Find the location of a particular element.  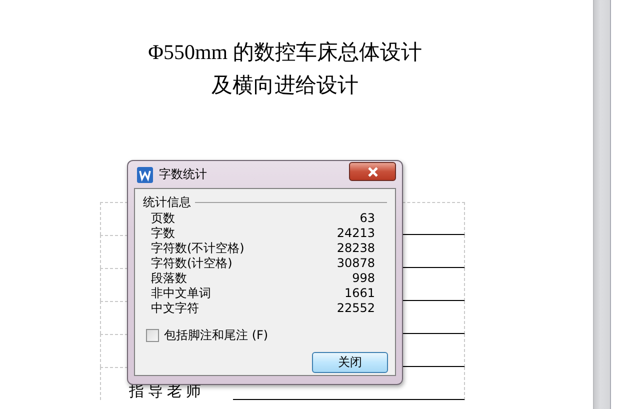

close-button is located at coordinates (372, 171).